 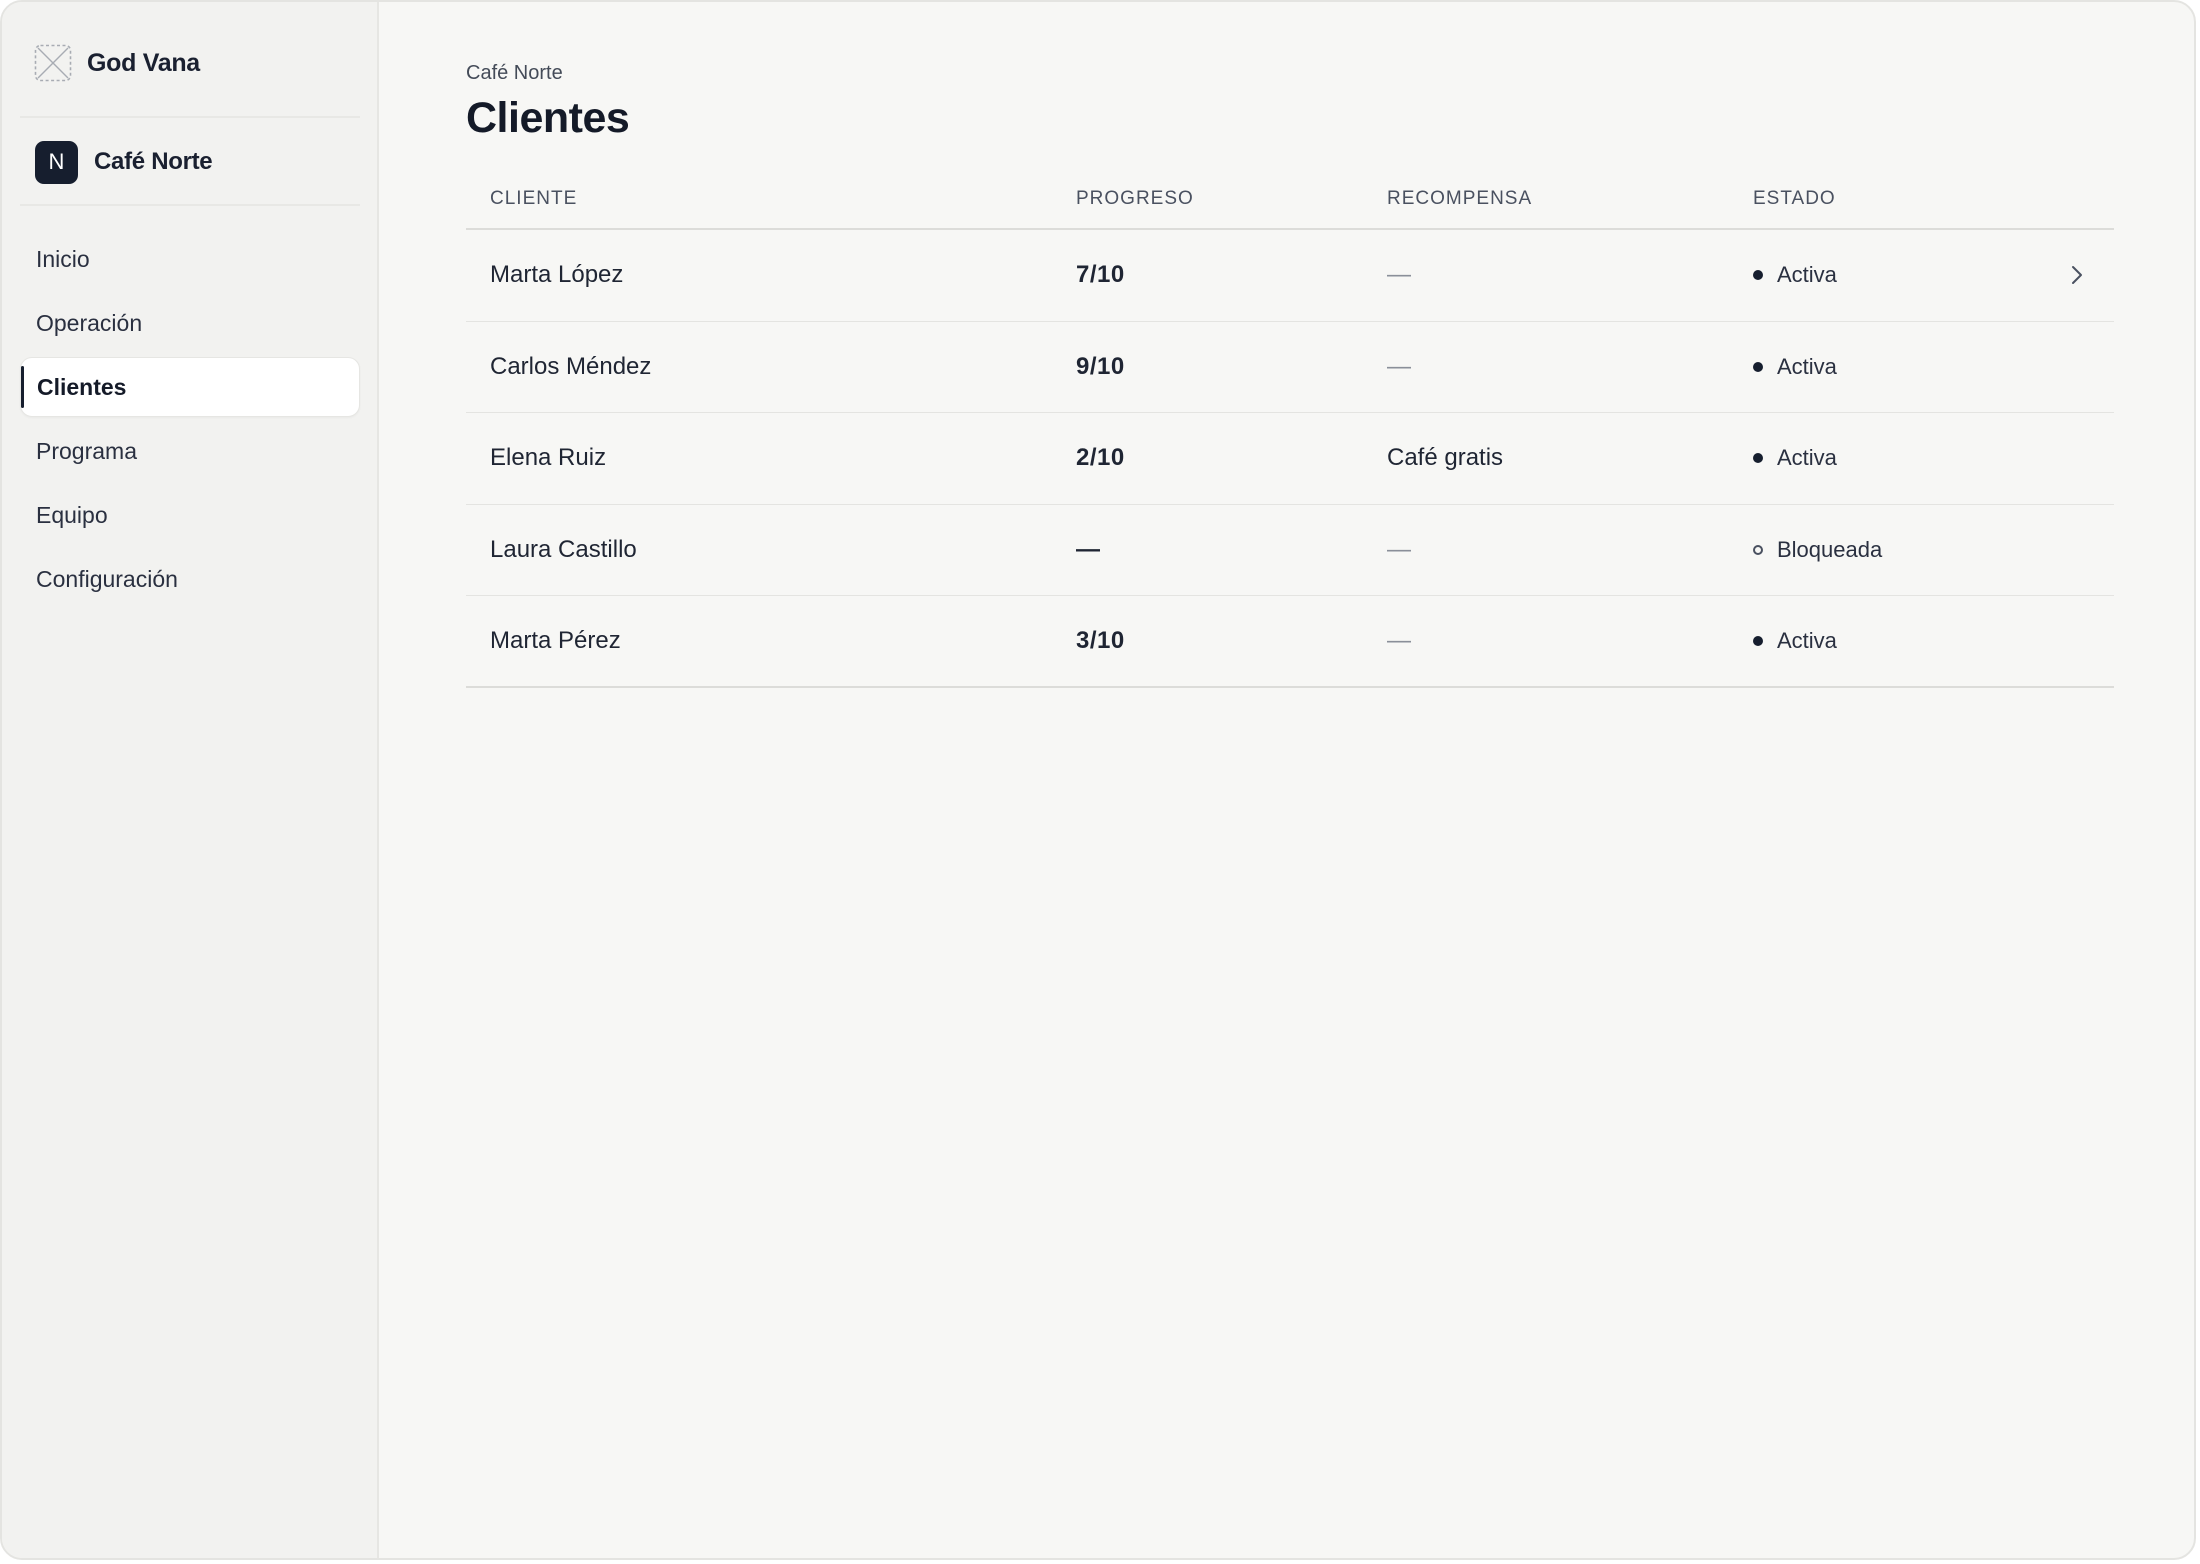 What do you see at coordinates (1290, 367) in the screenshot?
I see `table-row: Carlos Méndez 9/10 — Activa` at bounding box center [1290, 367].